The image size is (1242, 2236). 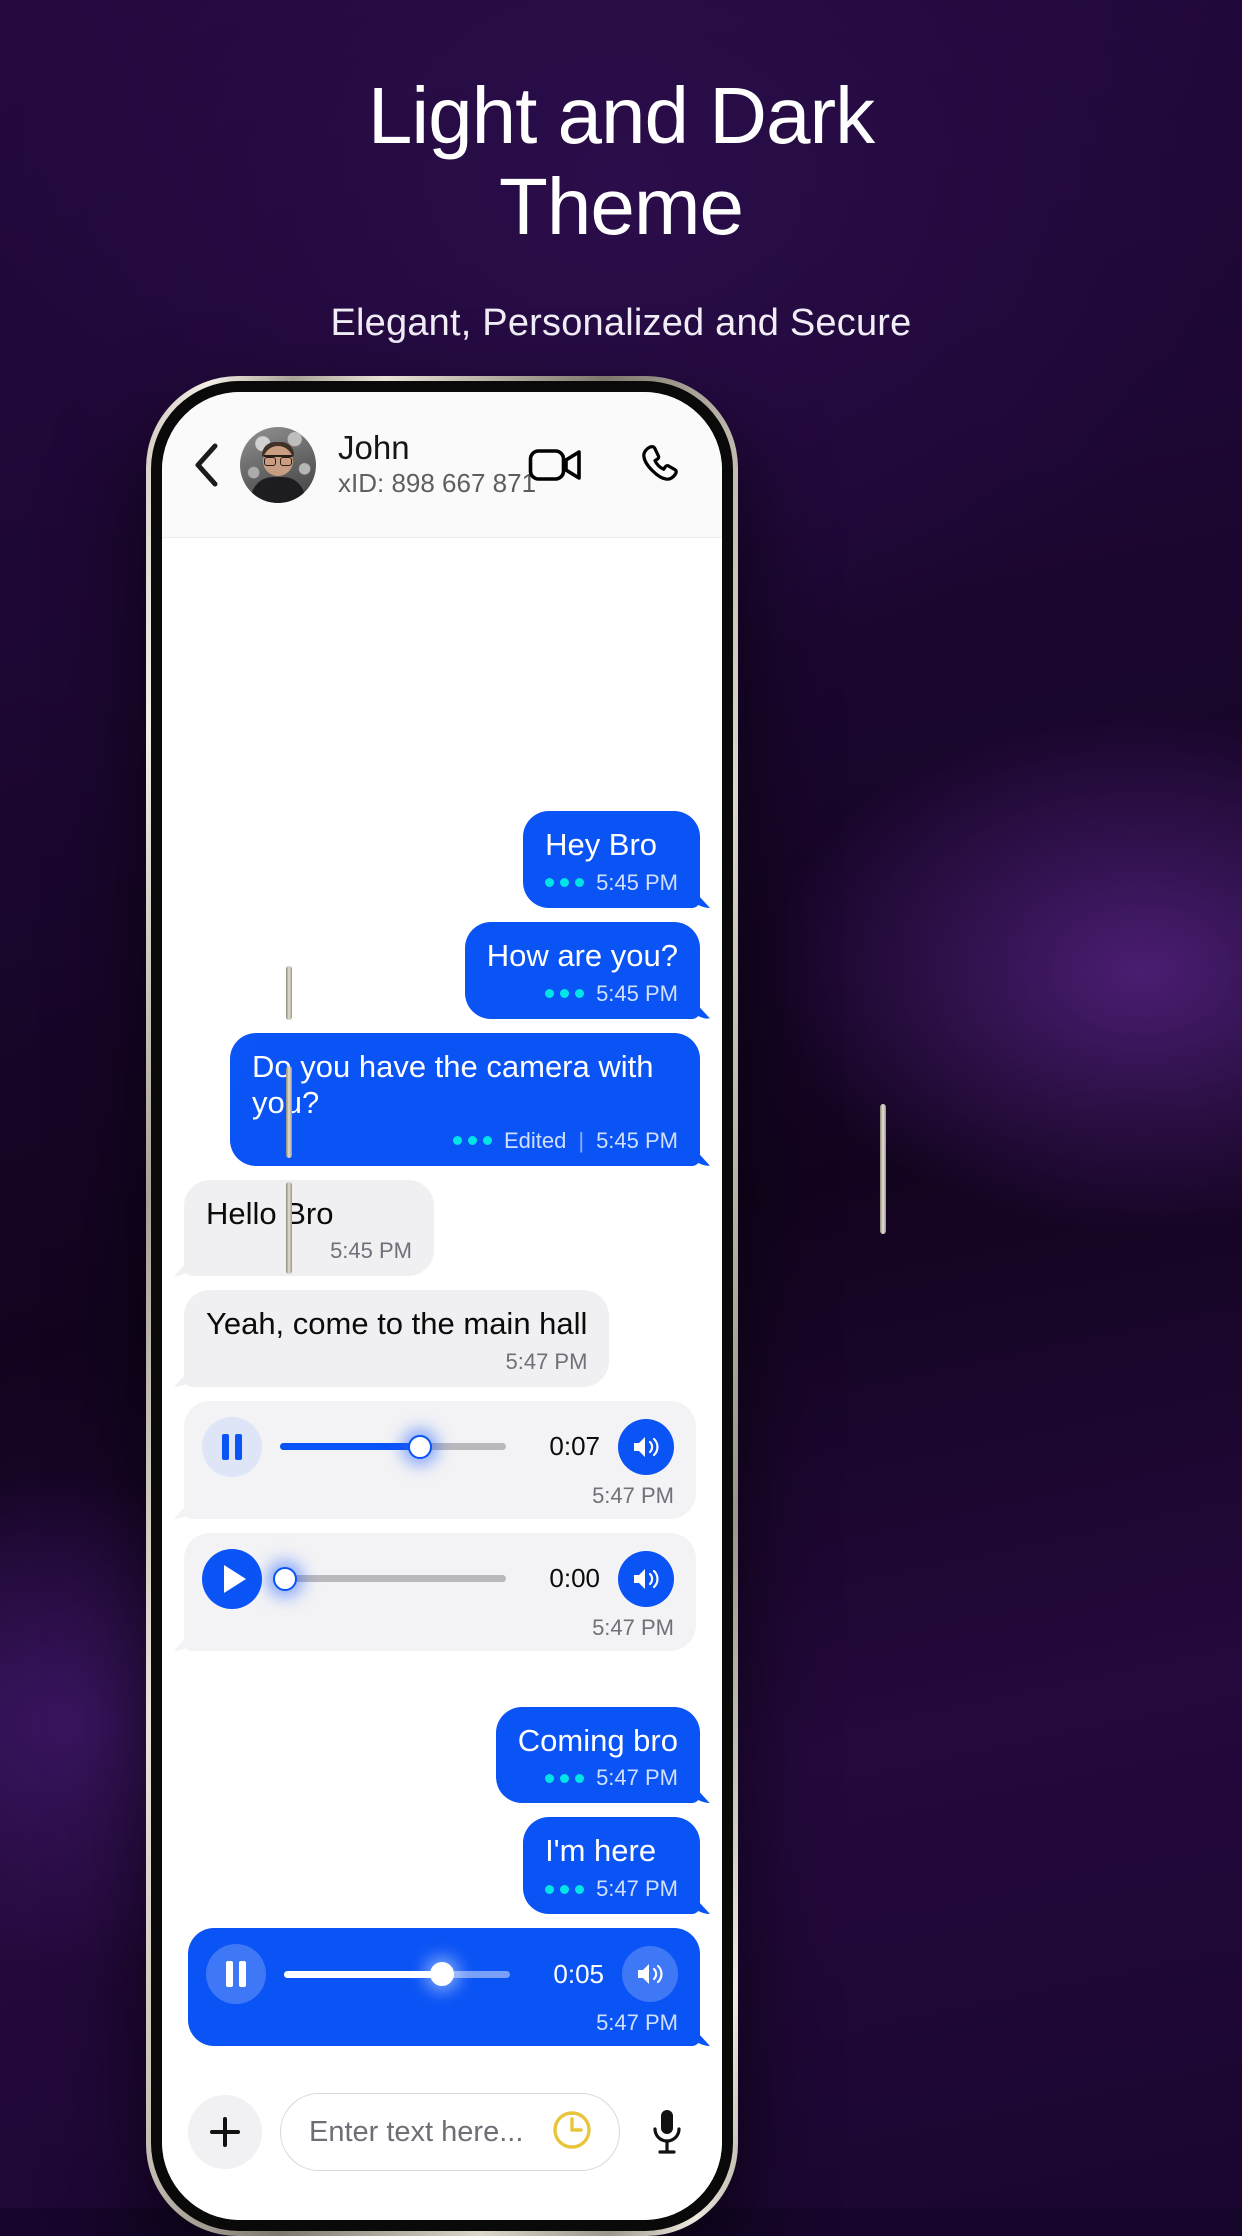 What do you see at coordinates (556, 465) in the screenshot?
I see `video-call-button` at bounding box center [556, 465].